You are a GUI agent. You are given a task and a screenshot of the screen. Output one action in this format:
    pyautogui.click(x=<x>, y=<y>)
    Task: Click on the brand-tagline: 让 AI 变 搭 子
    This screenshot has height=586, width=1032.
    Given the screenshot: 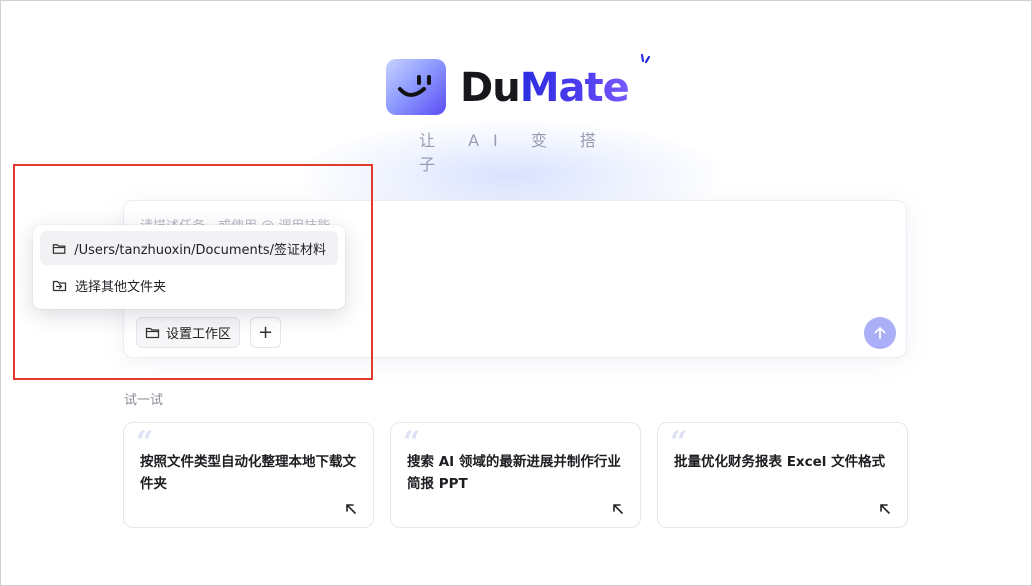 What is the action you would take?
    pyautogui.click(x=514, y=152)
    